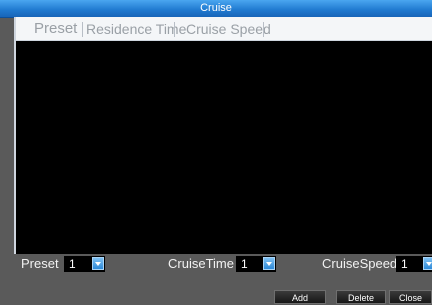 This screenshot has height=305, width=432. What do you see at coordinates (244, 264) in the screenshot?
I see `cruise-time-select-value: 1` at bounding box center [244, 264].